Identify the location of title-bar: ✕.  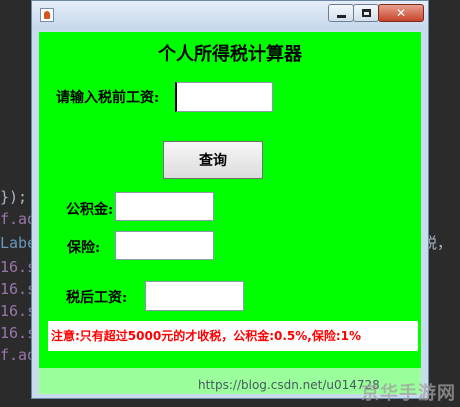
(230, 15).